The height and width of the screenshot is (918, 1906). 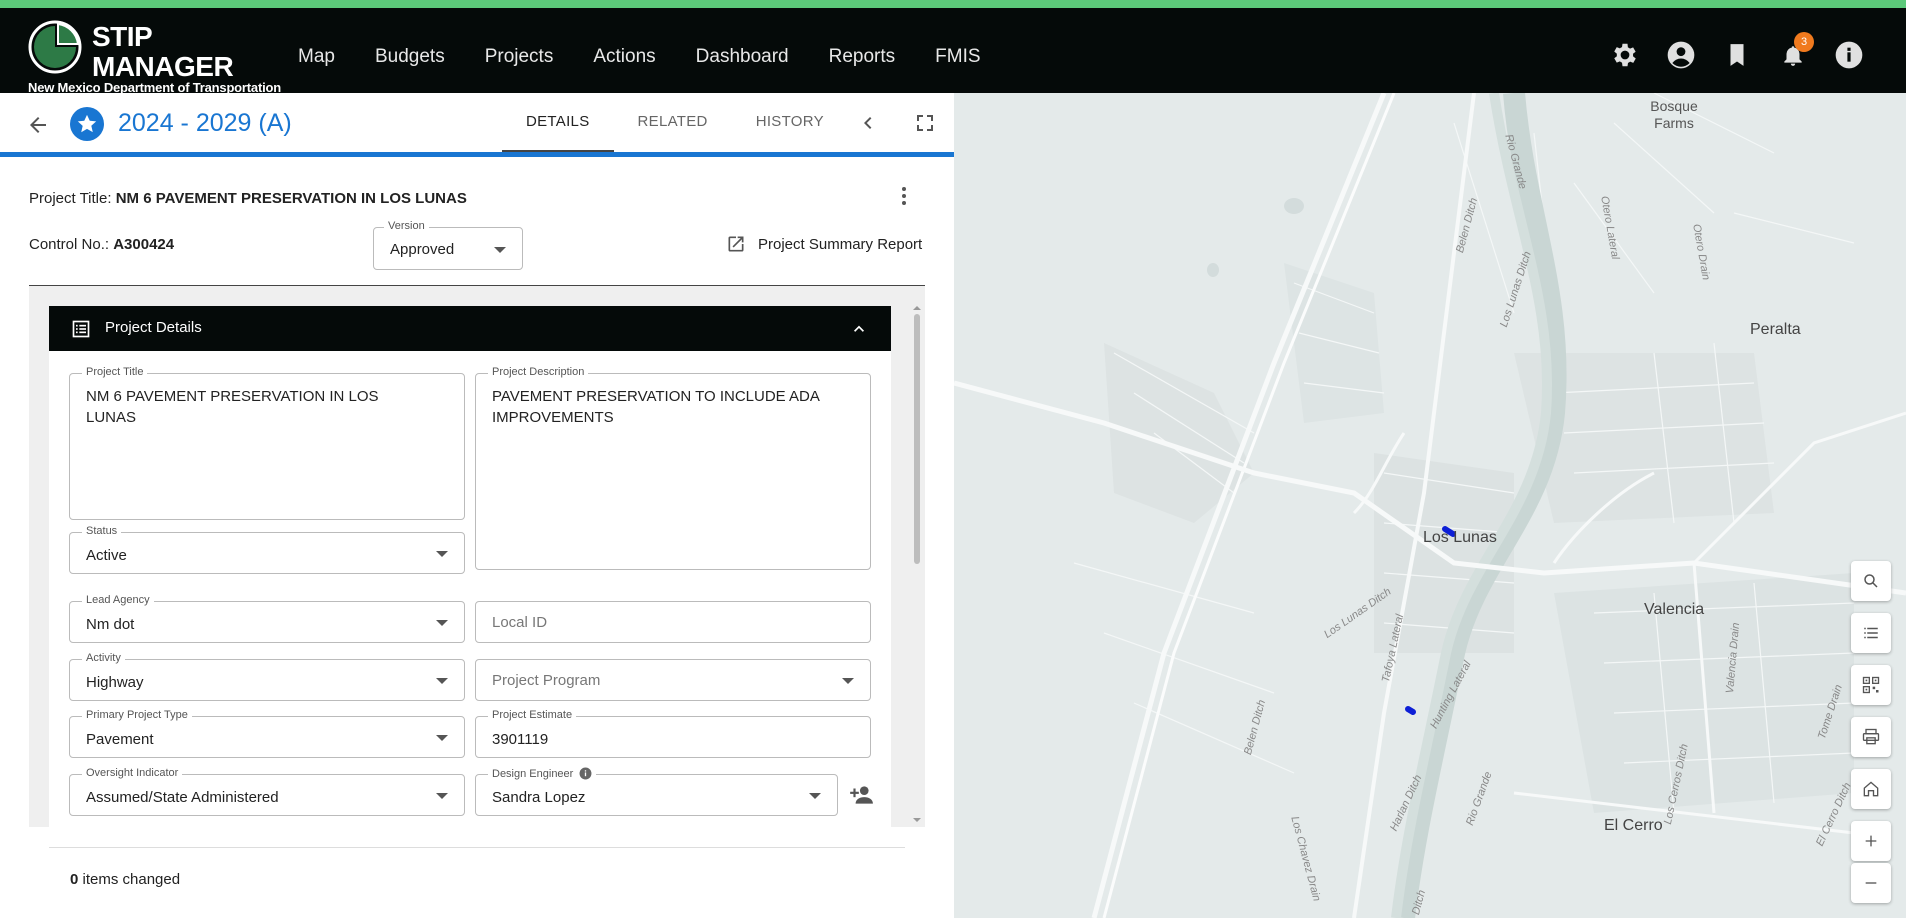 What do you see at coordinates (917, 820) in the screenshot?
I see `scroll-down-arrow-icon` at bounding box center [917, 820].